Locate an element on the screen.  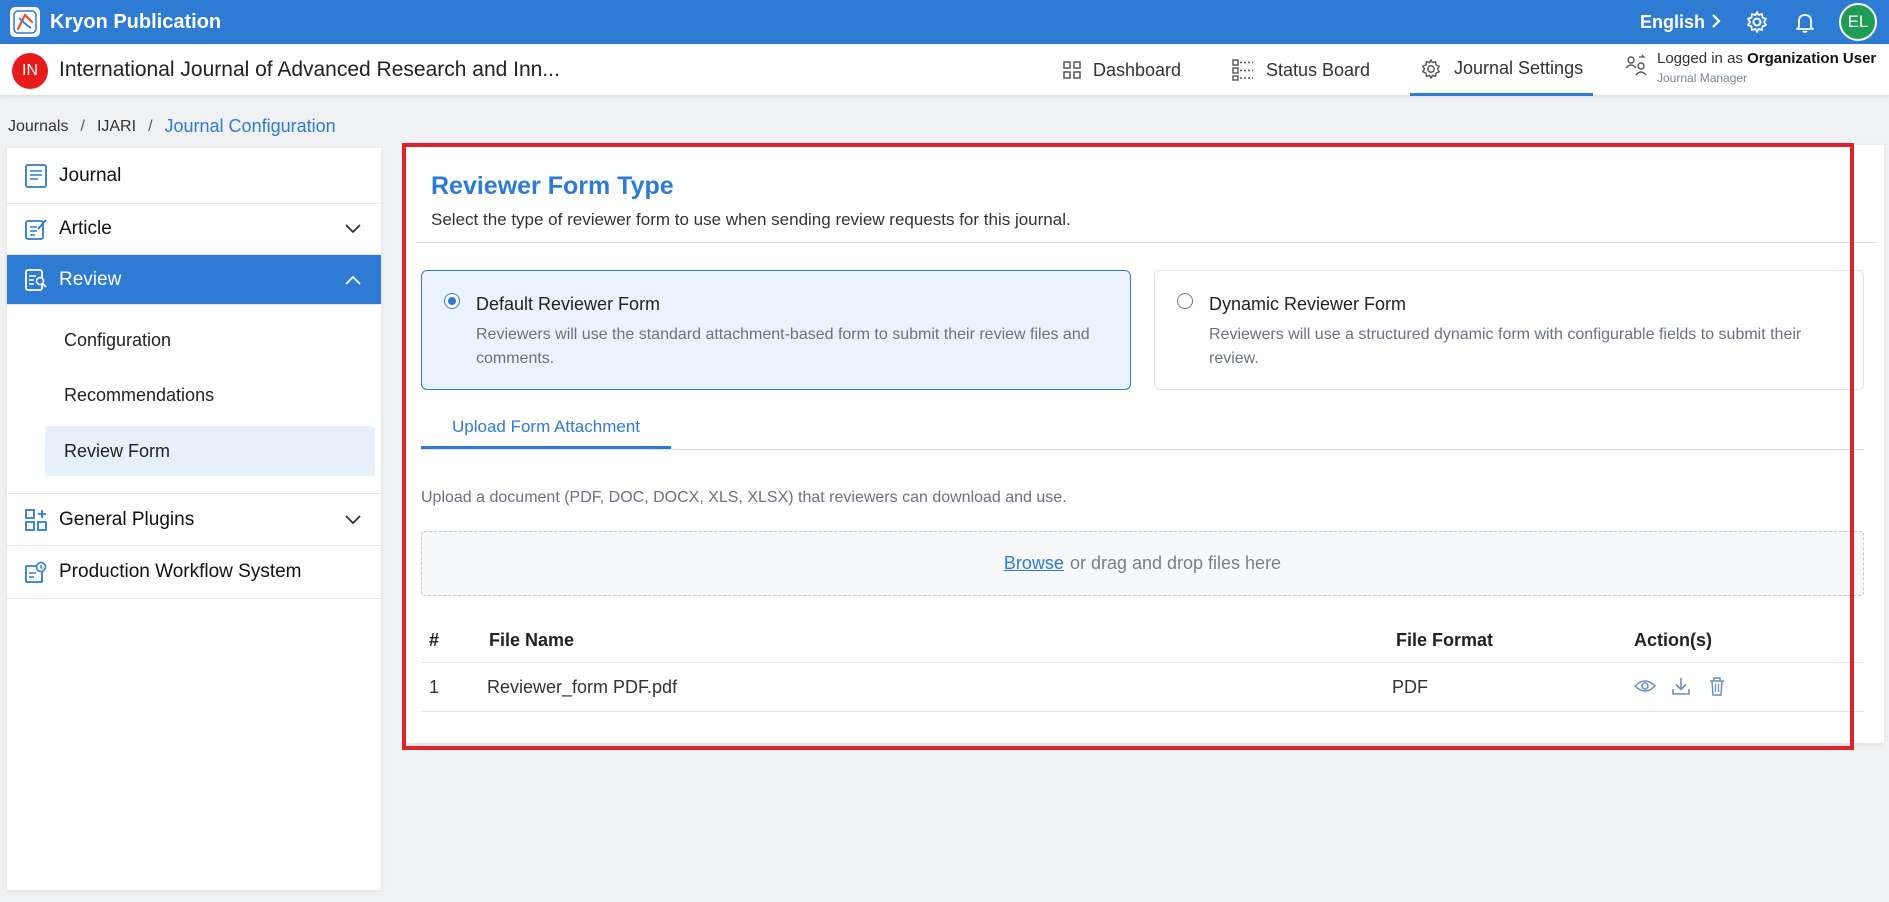
chevron-up-icon is located at coordinates (353, 280).